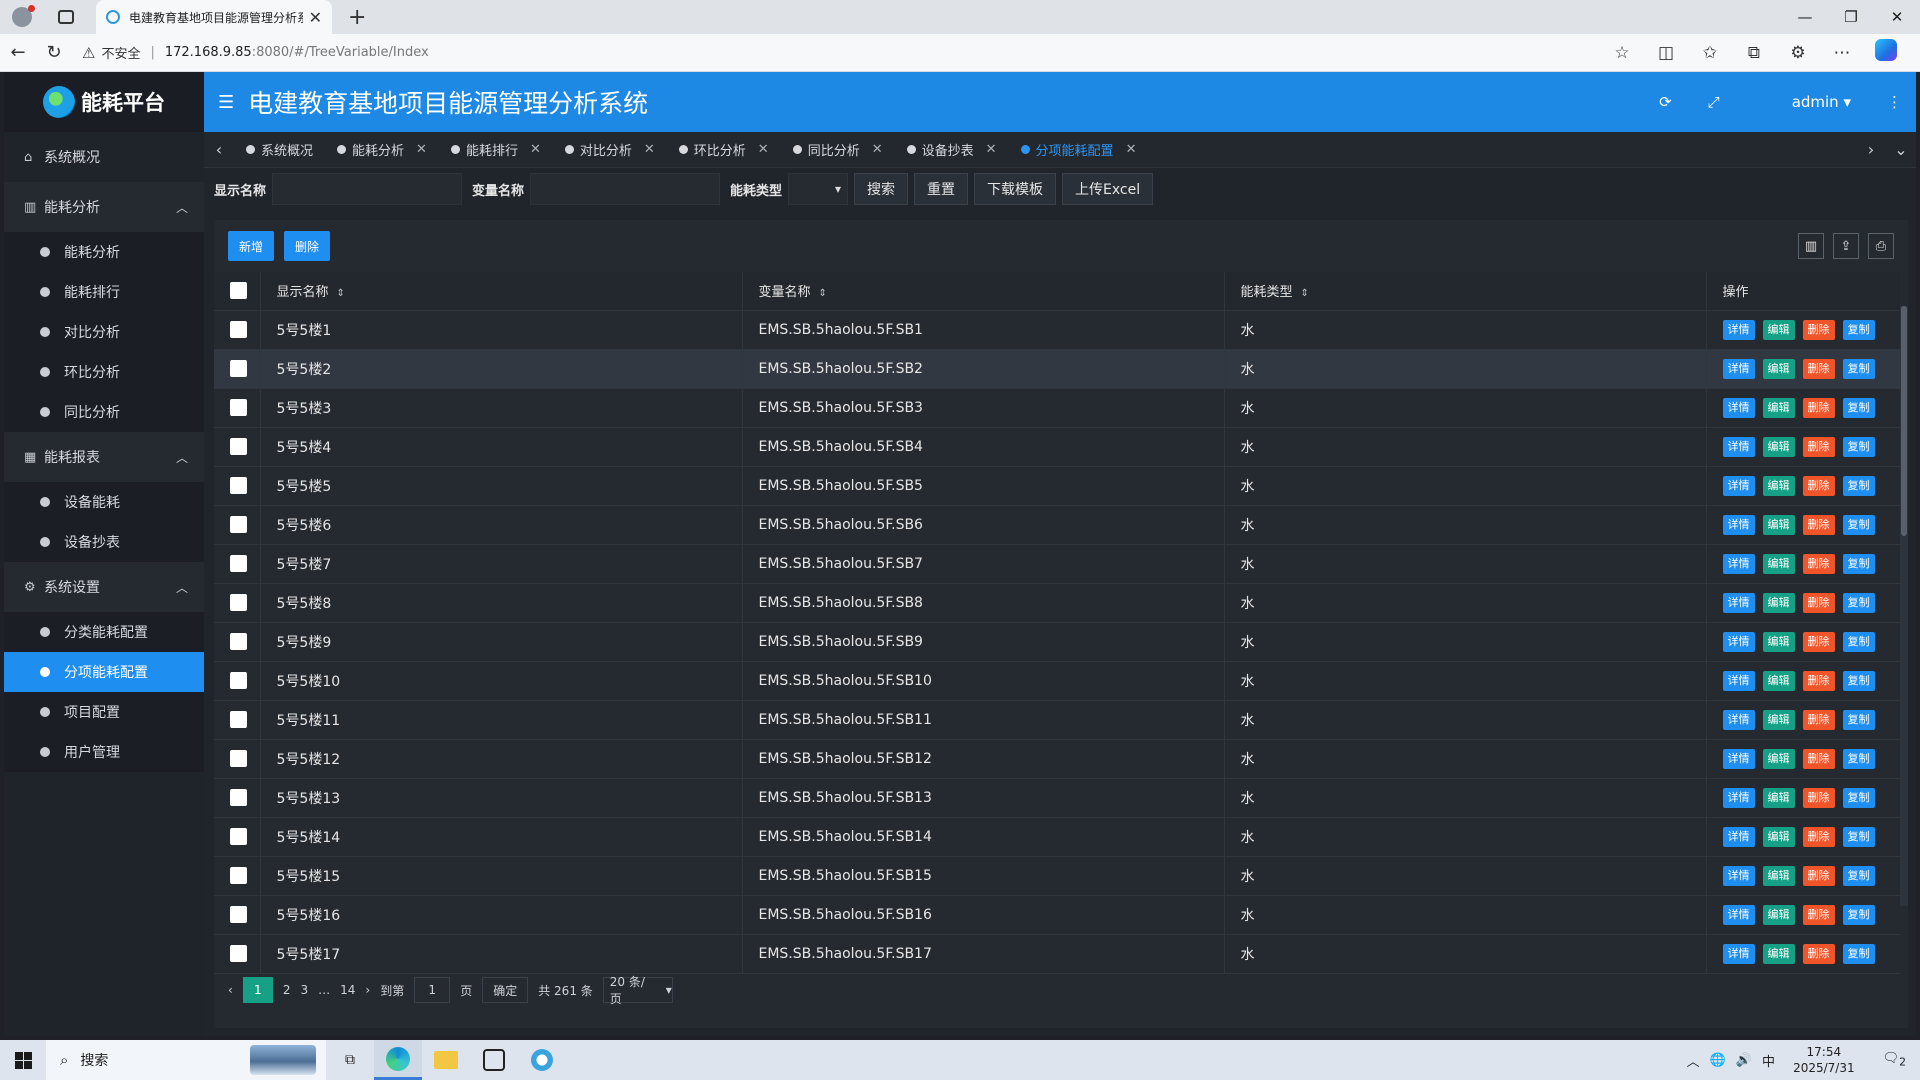 This screenshot has height=1080, width=1920. Describe the element at coordinates (307, 246) in the screenshot. I see `batch-delete-button: 删除` at that location.